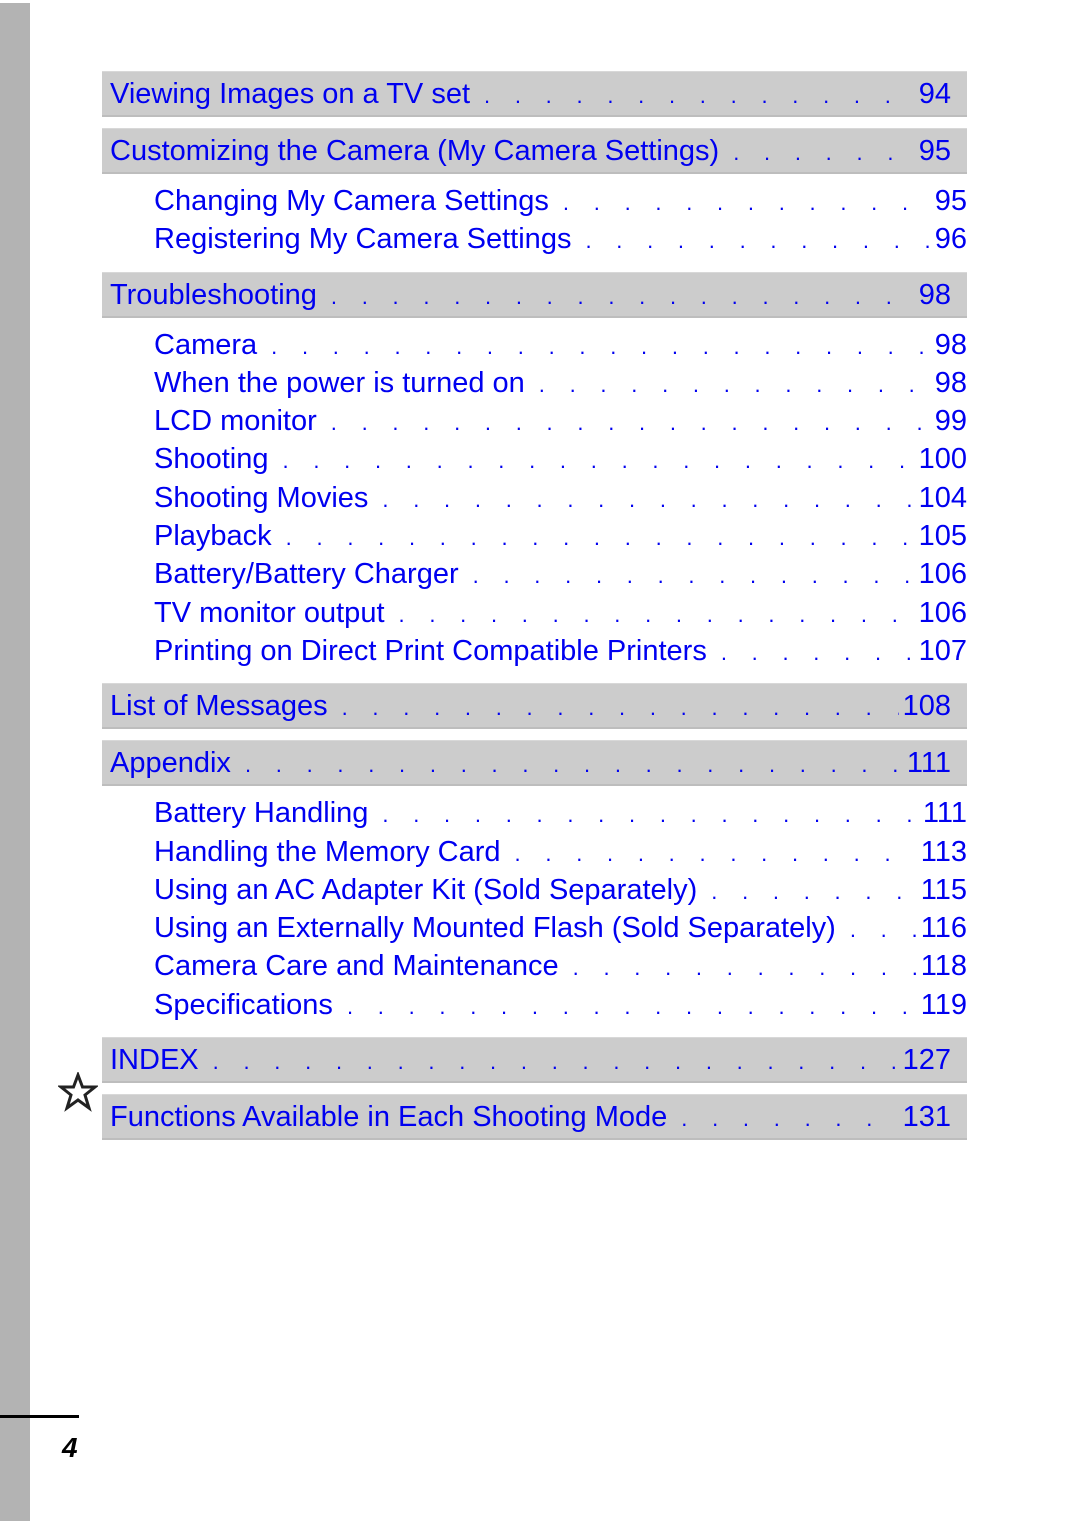 The image size is (1080, 1521). Describe the element at coordinates (250, 1005) in the screenshot. I see `entry-title-link: Specifications` at that location.